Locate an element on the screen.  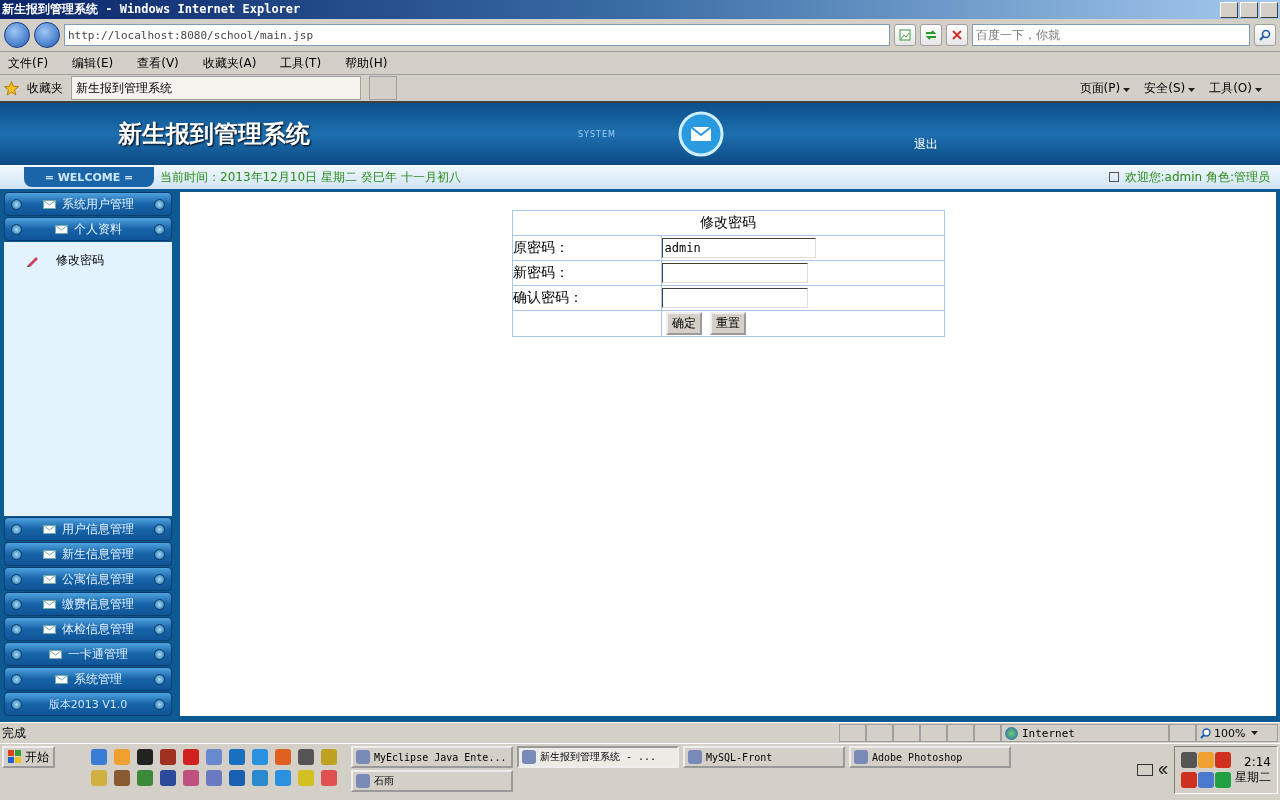
menu-item: 帮助(H) is located at coordinates (366, 63).